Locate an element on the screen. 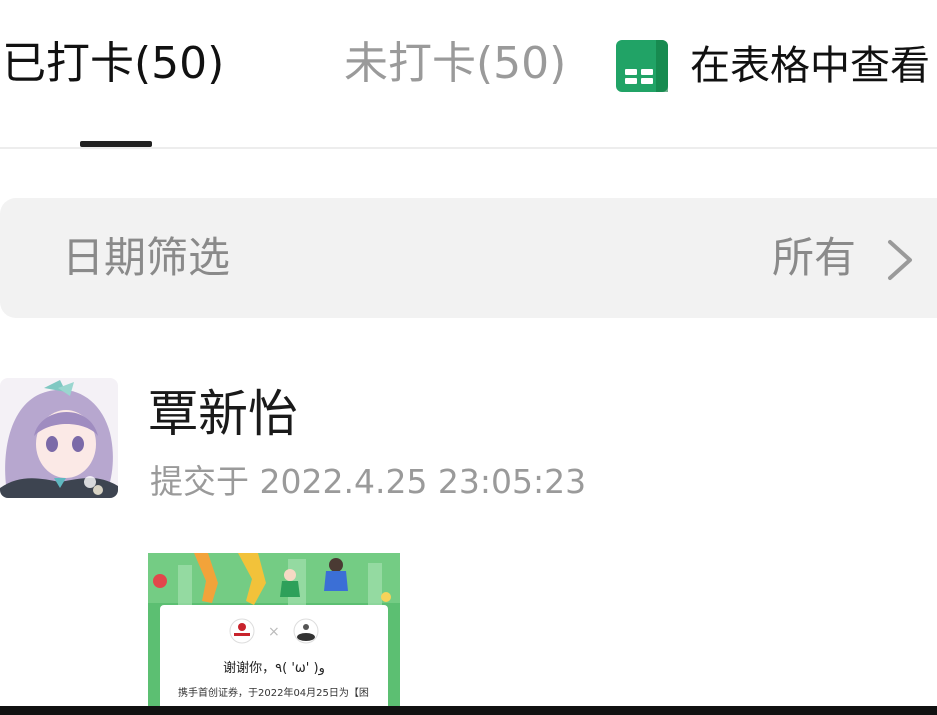  user-name: 覃新怡 is located at coordinates (223, 414).